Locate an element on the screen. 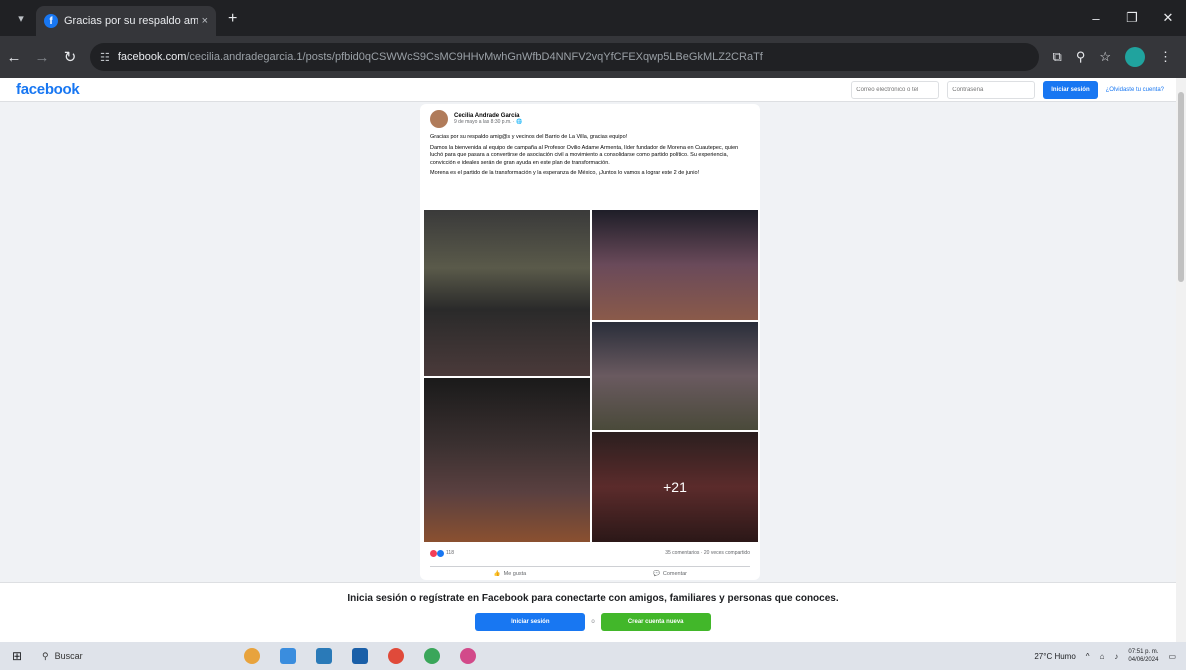 The image size is (1186, 670). page-scrollbar is located at coordinates (1181, 360).